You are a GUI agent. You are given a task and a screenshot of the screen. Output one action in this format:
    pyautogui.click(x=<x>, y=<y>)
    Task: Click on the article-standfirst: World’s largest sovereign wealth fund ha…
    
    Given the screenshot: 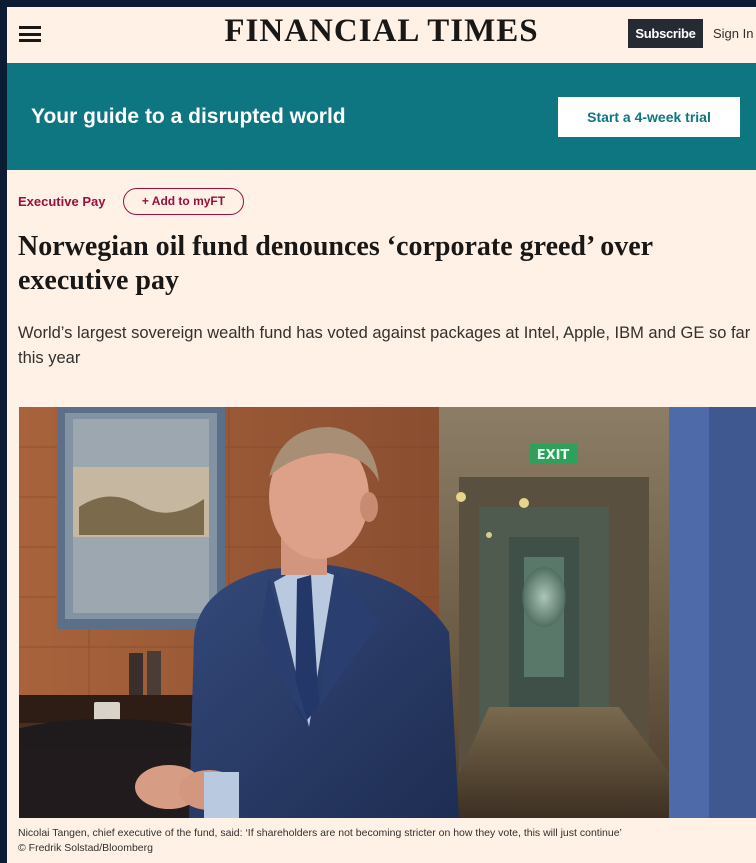 What is the action you would take?
    pyautogui.click(x=384, y=345)
    